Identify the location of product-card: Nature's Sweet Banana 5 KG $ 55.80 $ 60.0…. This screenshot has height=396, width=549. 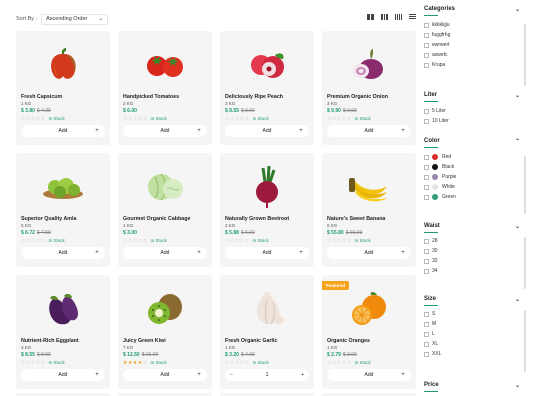
(369, 210).